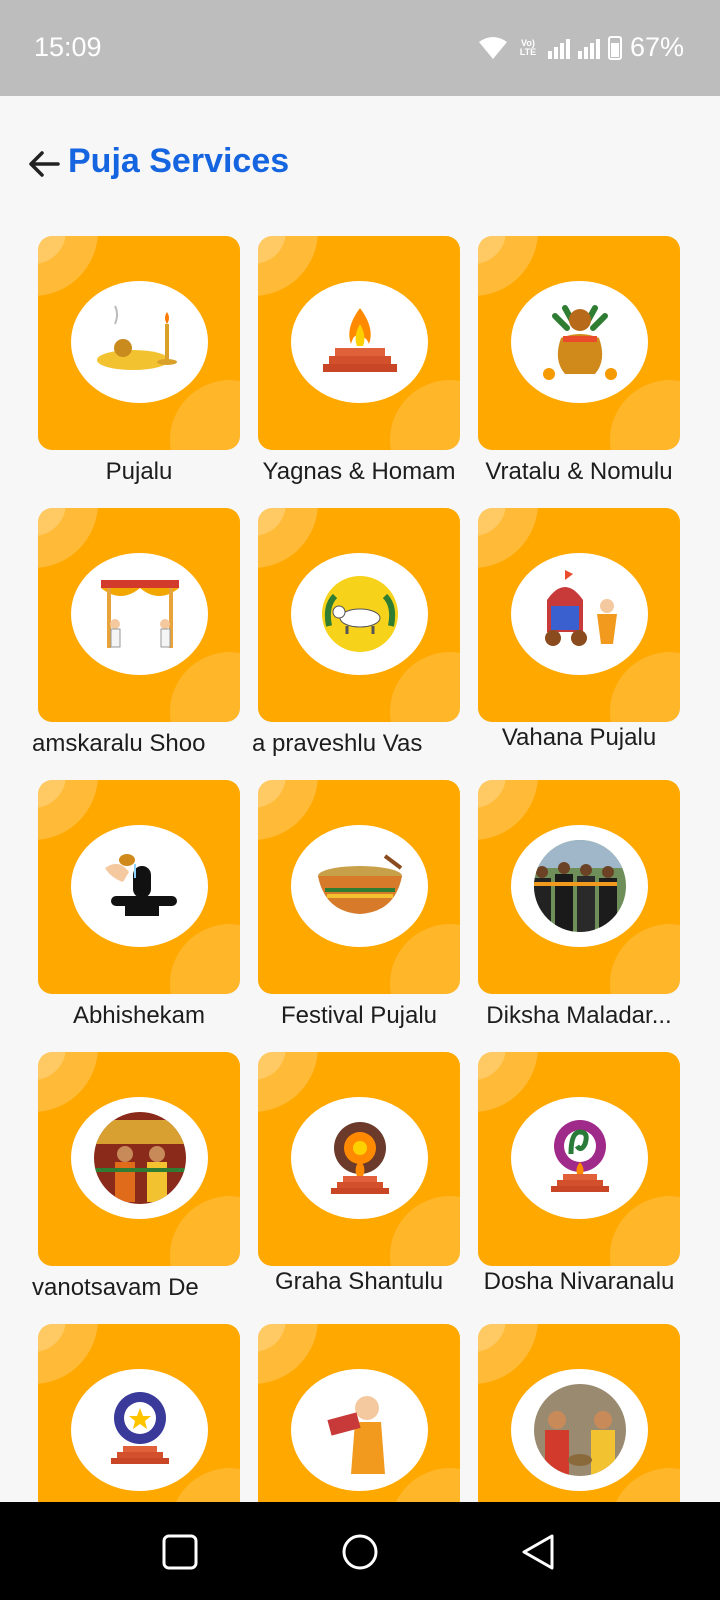 The width and height of the screenshot is (720, 1600). I want to click on ceremony-photo-icon, so click(139, 1158).